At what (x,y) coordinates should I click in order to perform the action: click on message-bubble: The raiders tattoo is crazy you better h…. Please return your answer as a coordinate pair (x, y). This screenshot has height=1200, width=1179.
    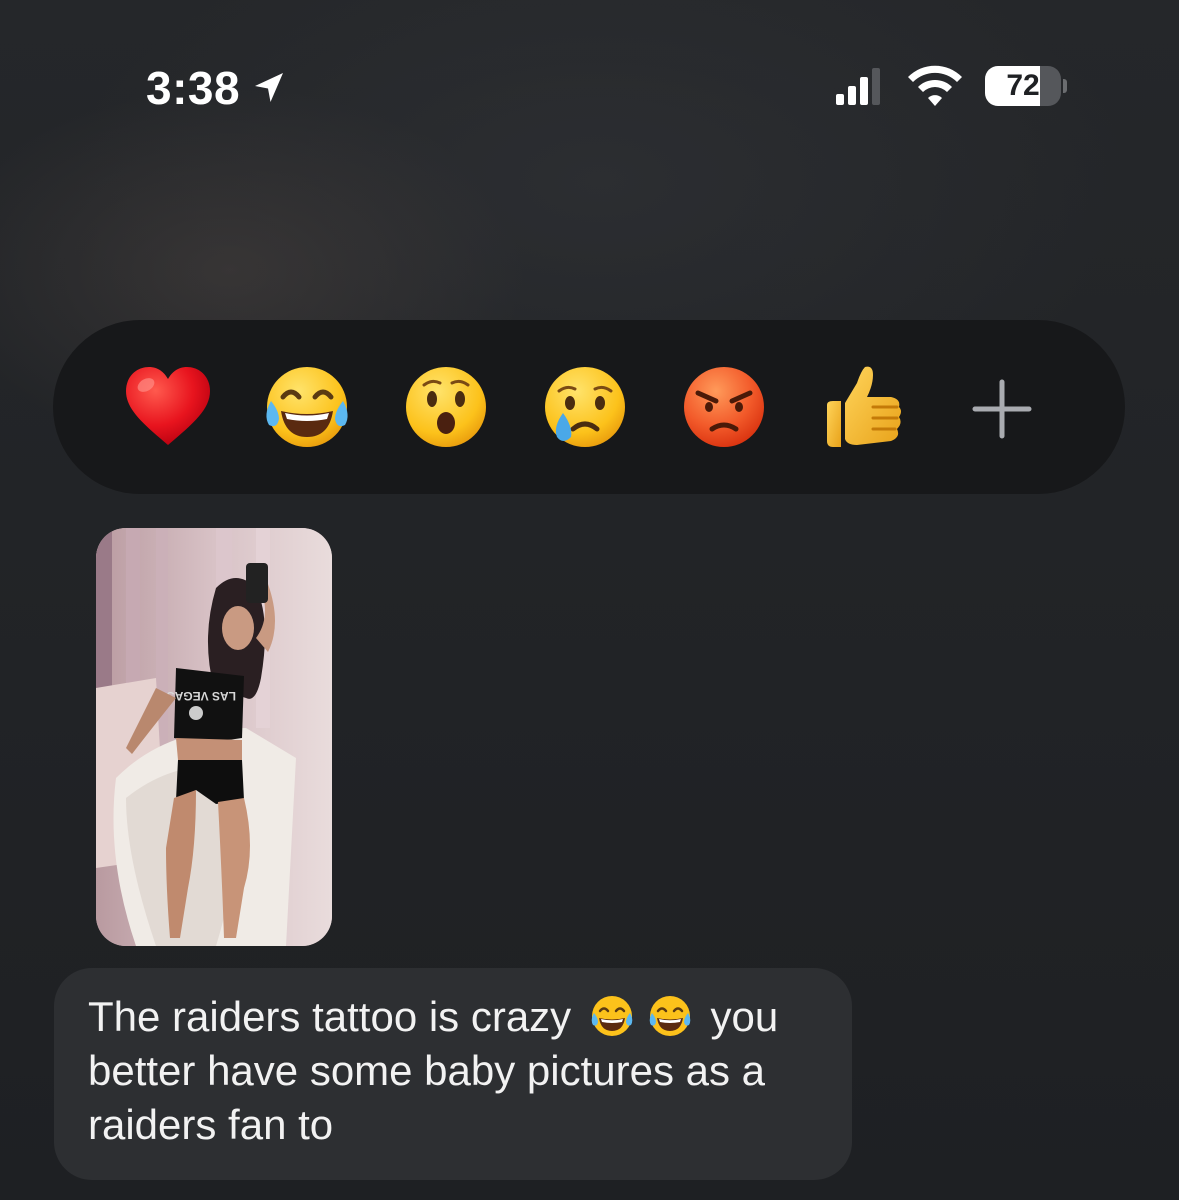
    Looking at the image, I should click on (453, 1074).